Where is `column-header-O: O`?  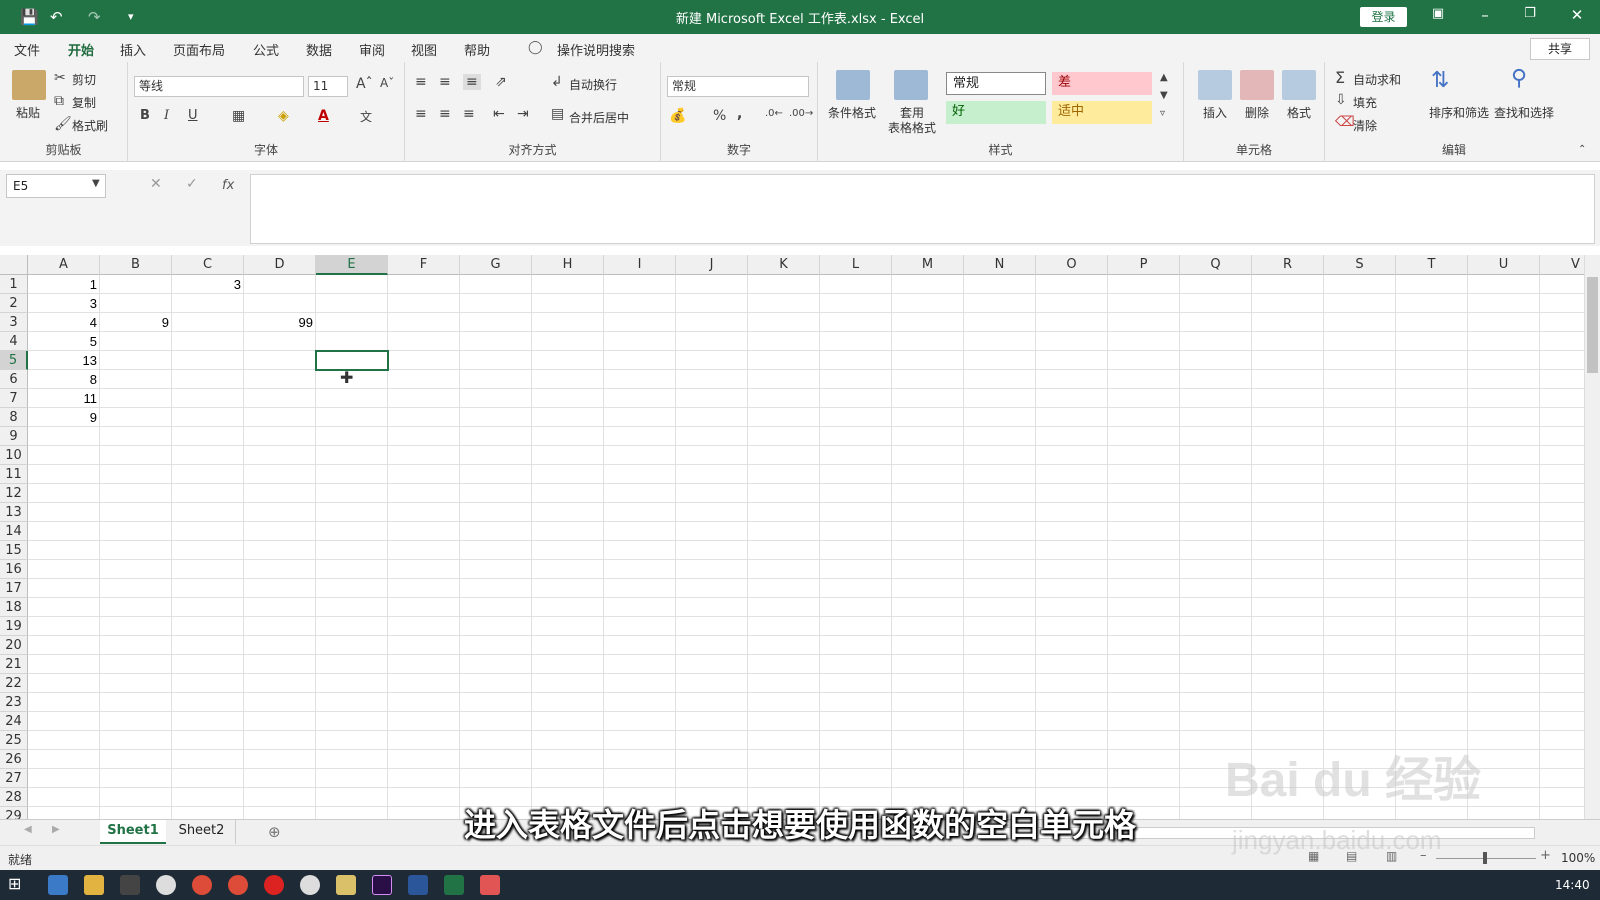
column-header-O: O is located at coordinates (1072, 265).